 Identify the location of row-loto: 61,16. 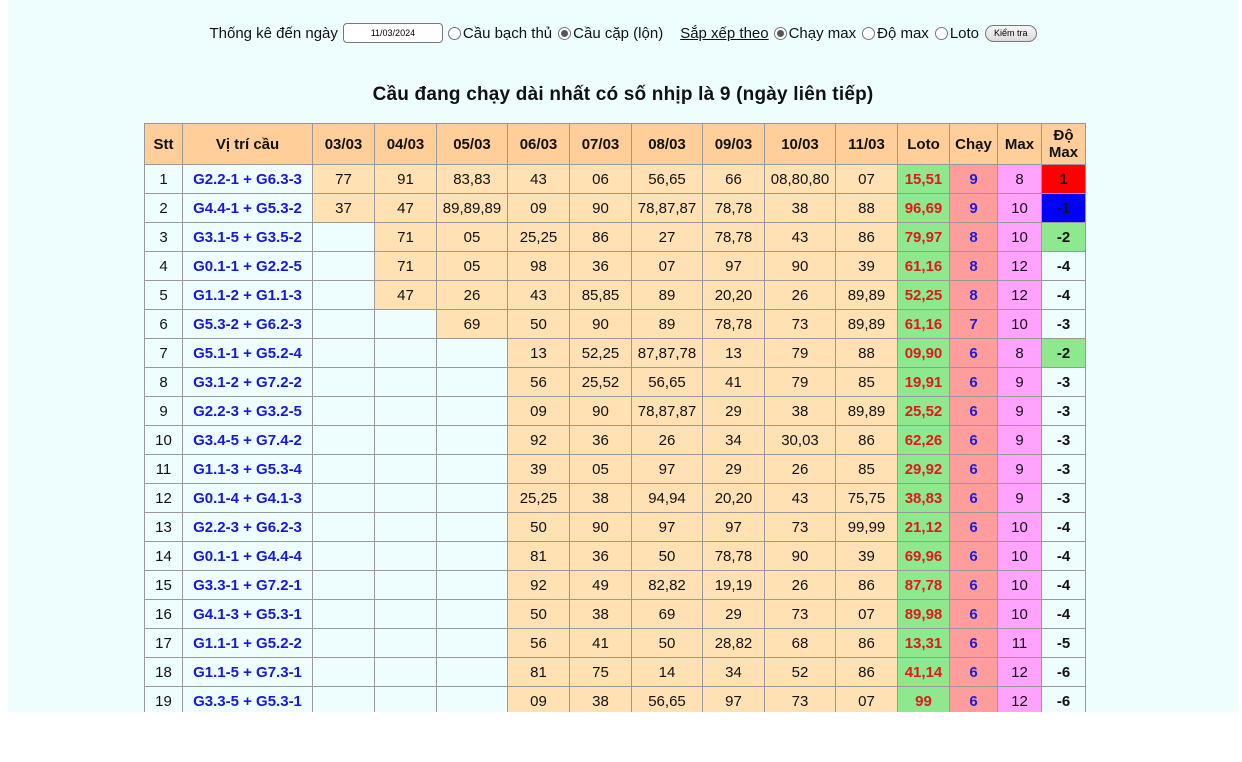
(923, 266).